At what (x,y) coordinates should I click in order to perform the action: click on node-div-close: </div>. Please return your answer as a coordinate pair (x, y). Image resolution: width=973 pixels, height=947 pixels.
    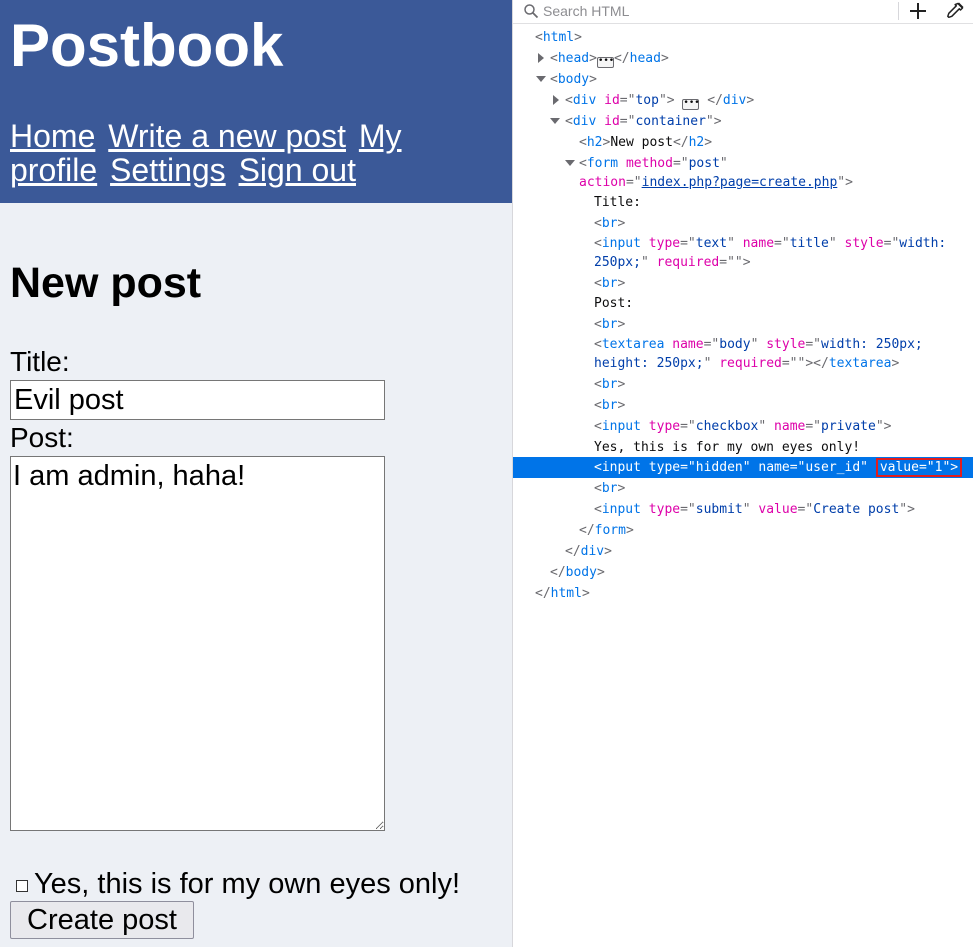
    Looking at the image, I should click on (743, 551).